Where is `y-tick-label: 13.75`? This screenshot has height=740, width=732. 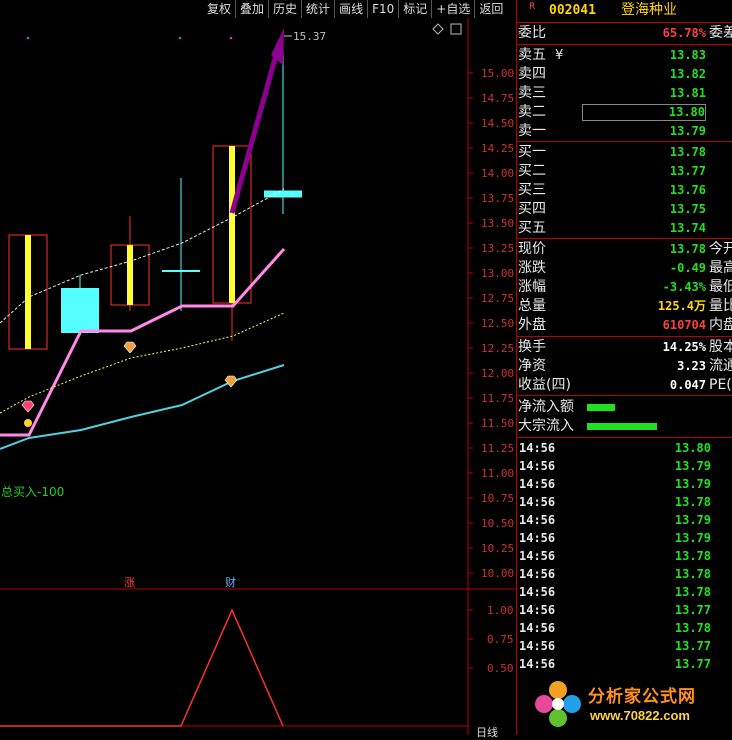
y-tick-label: 13.75 is located at coordinates (497, 198).